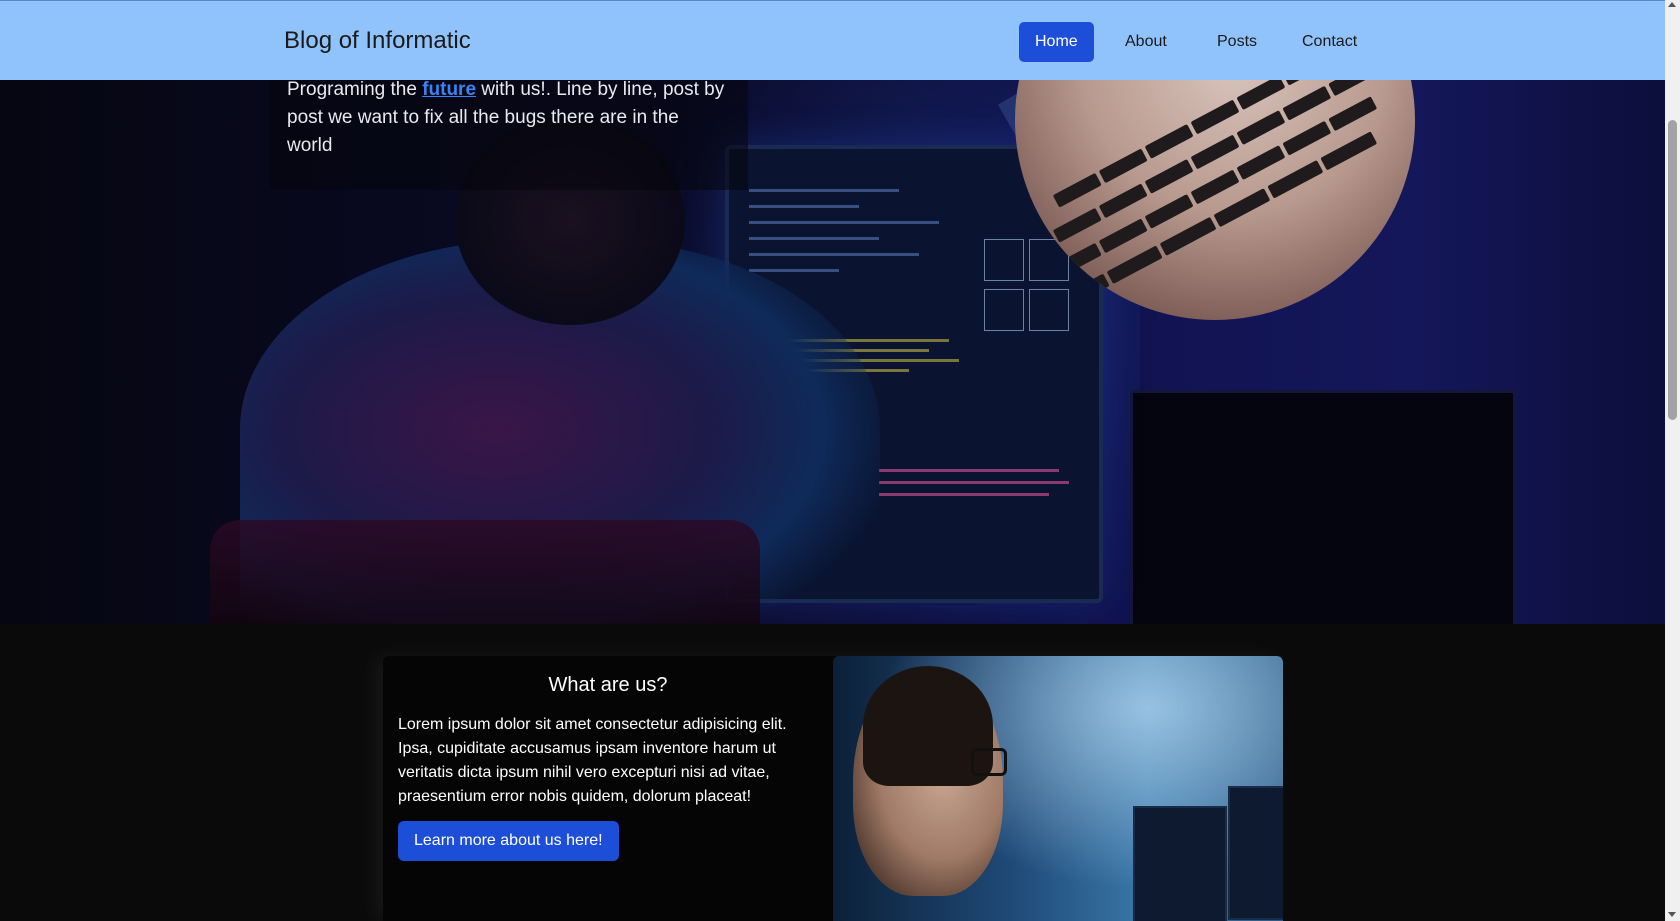 This screenshot has height=921, width=1680. What do you see at coordinates (377, 41) in the screenshot?
I see `brand-title: Blog of Informatic` at bounding box center [377, 41].